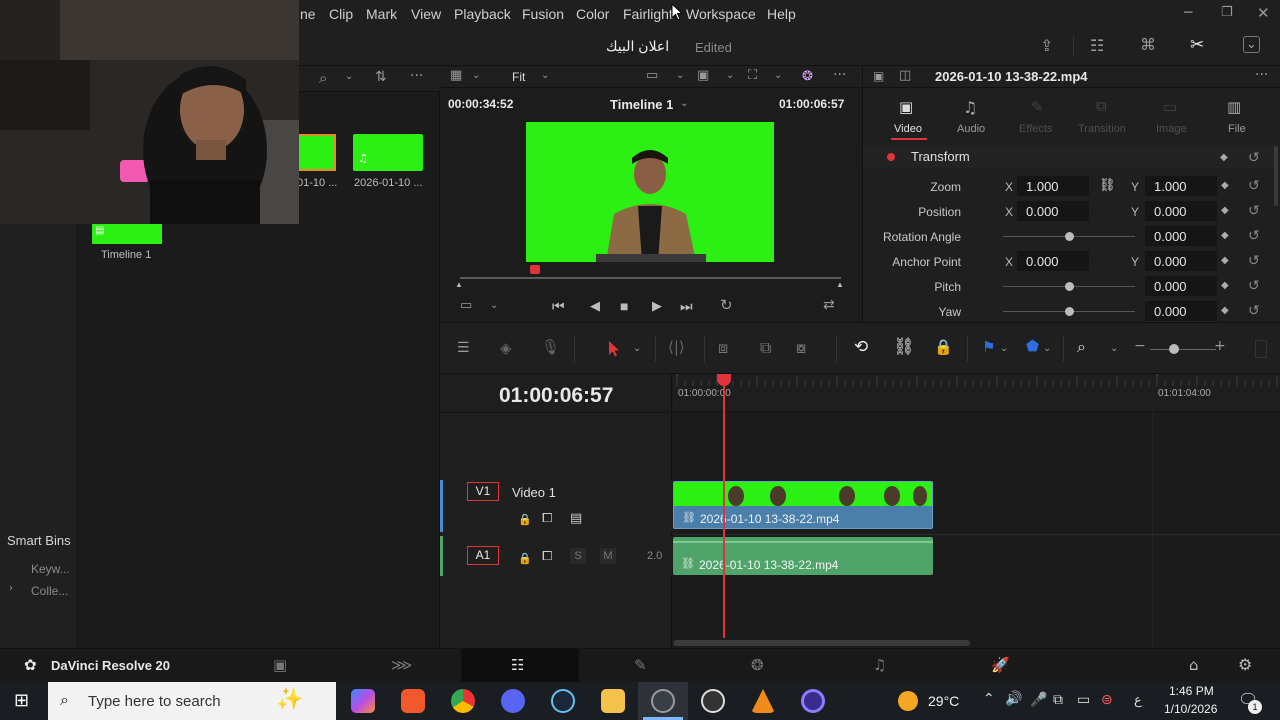  I want to click on crop-icon: ▭, so click(466, 305).